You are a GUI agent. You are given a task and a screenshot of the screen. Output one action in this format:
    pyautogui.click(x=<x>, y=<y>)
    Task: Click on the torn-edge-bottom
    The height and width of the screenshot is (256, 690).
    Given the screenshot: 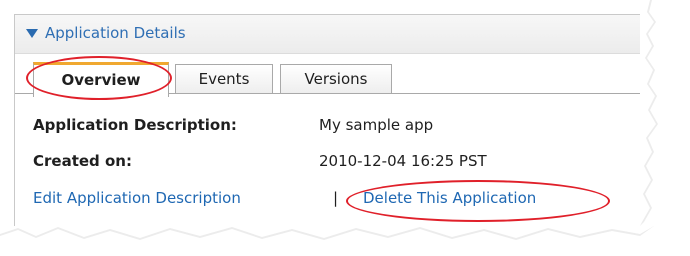 What is the action you would take?
    pyautogui.click(x=345, y=241)
    